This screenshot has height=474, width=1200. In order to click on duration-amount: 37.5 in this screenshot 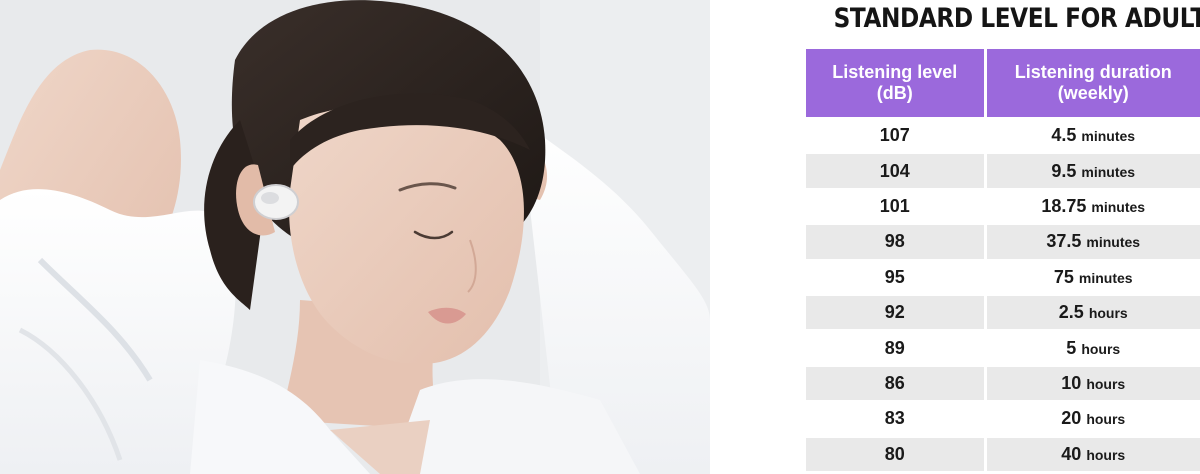, I will do `click(1064, 241)`.